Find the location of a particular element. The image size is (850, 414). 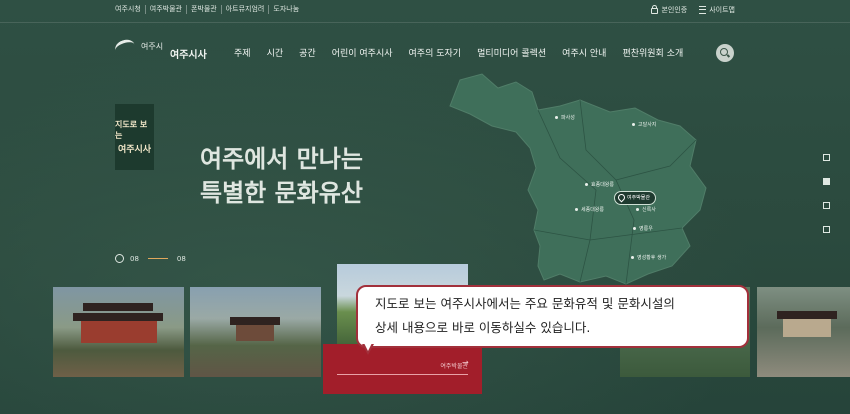

utility-link: 폰박물관 is located at coordinates (204, 9).